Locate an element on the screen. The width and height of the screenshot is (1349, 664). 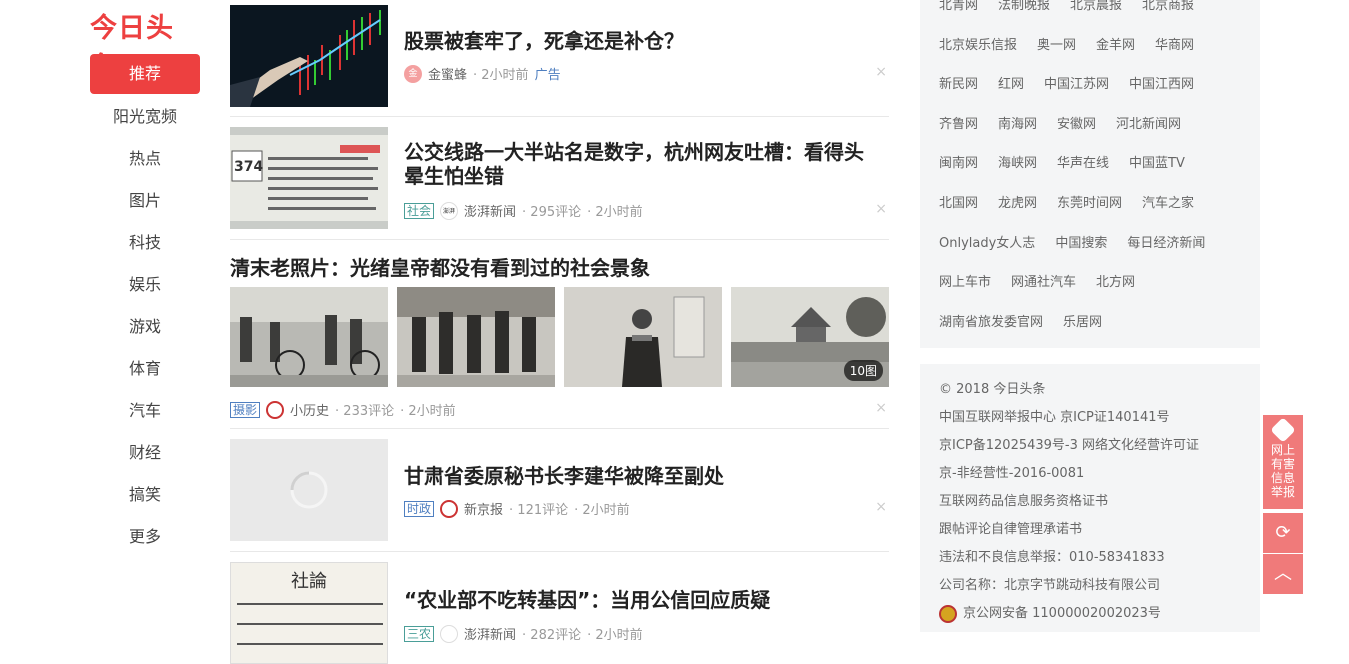
nav-item-images: 图片 is located at coordinates (145, 201).